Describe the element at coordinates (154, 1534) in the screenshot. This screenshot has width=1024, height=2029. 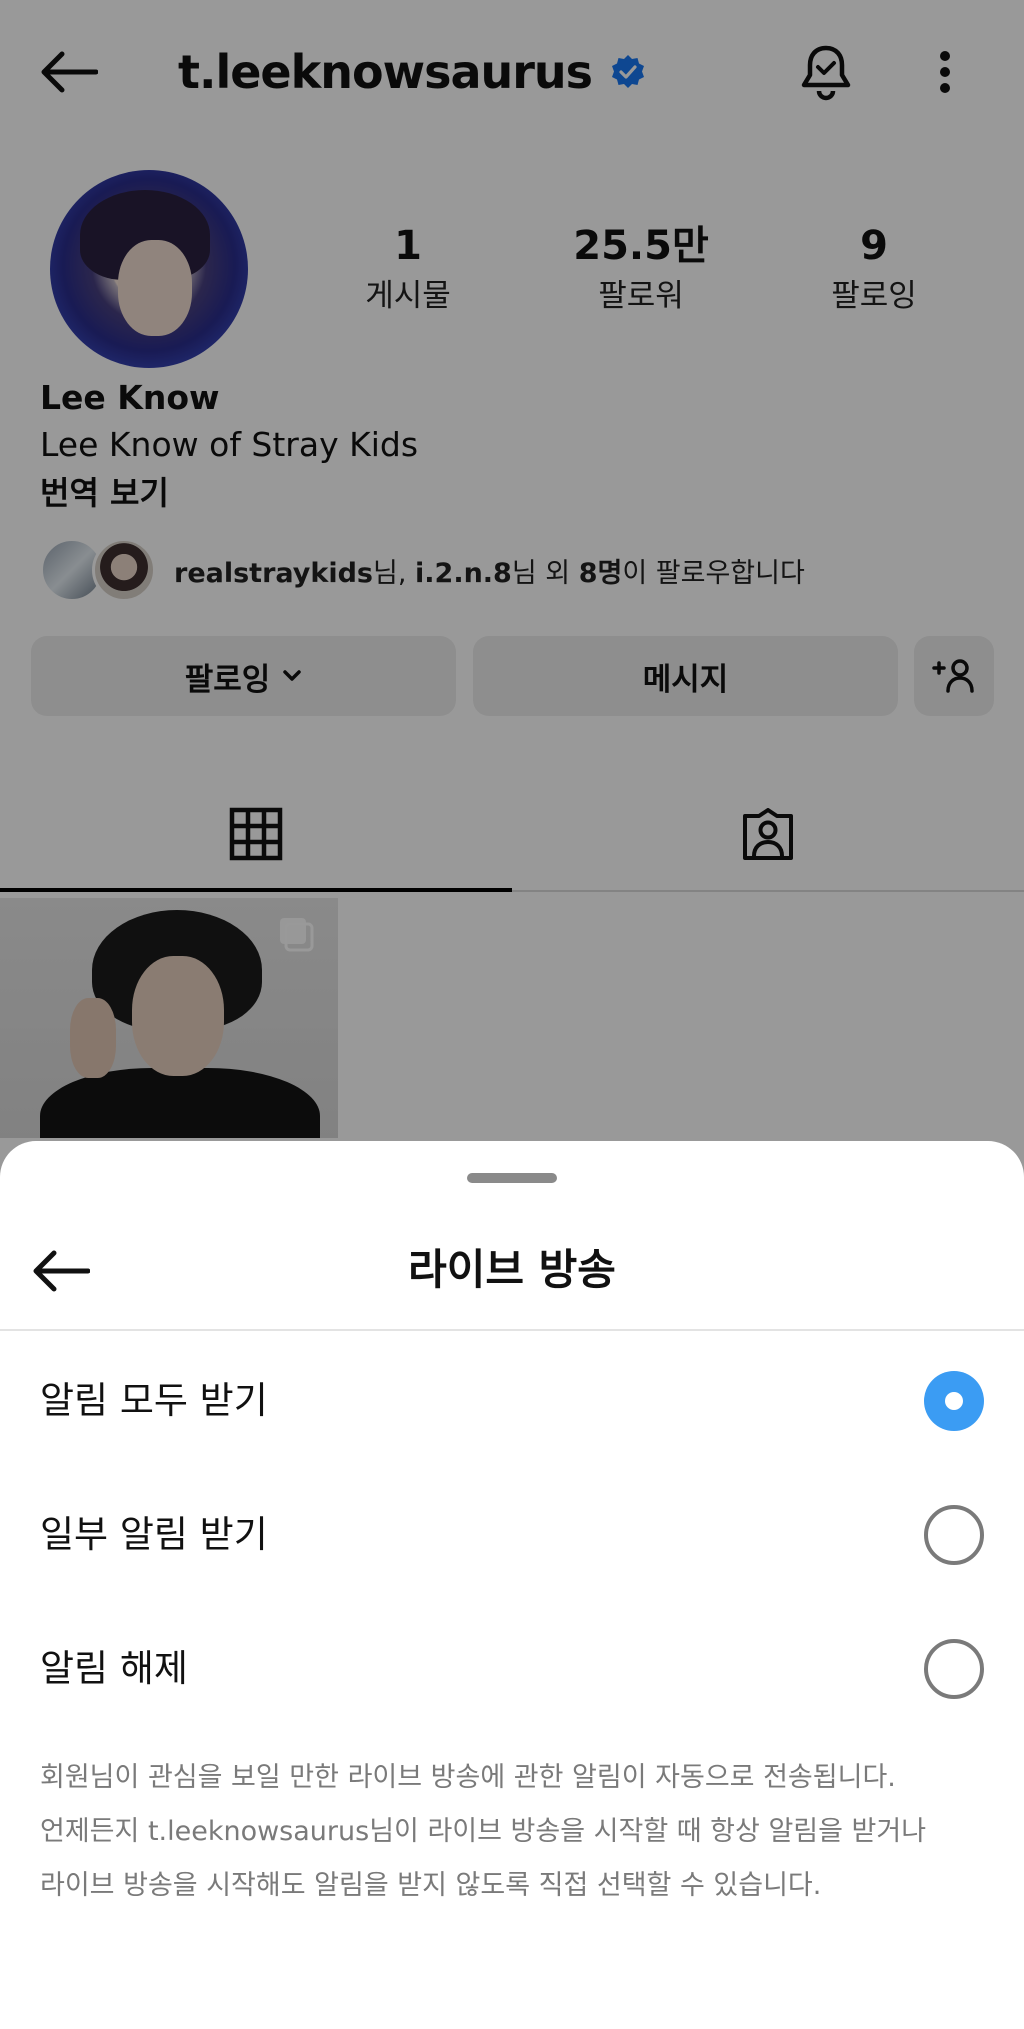
I see `option-label: 일부 알림 받기` at that location.